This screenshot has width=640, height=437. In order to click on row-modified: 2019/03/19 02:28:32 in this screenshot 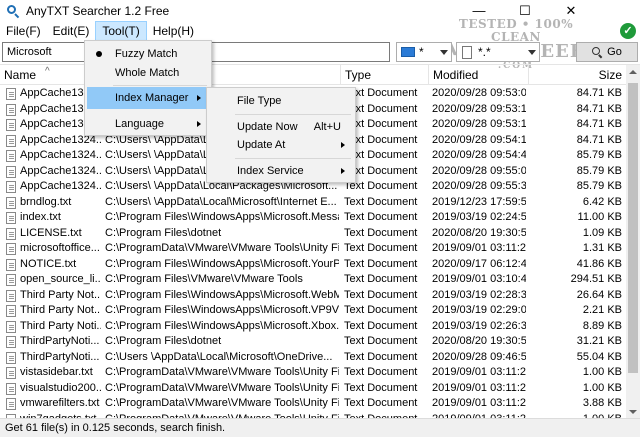, I will do `click(479, 294)`.